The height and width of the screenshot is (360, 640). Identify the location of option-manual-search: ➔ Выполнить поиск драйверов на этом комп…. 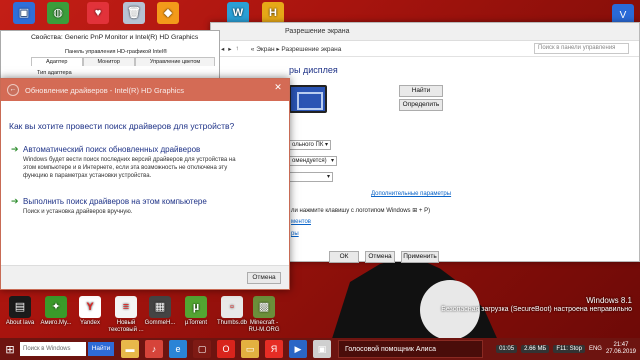
(129, 206).